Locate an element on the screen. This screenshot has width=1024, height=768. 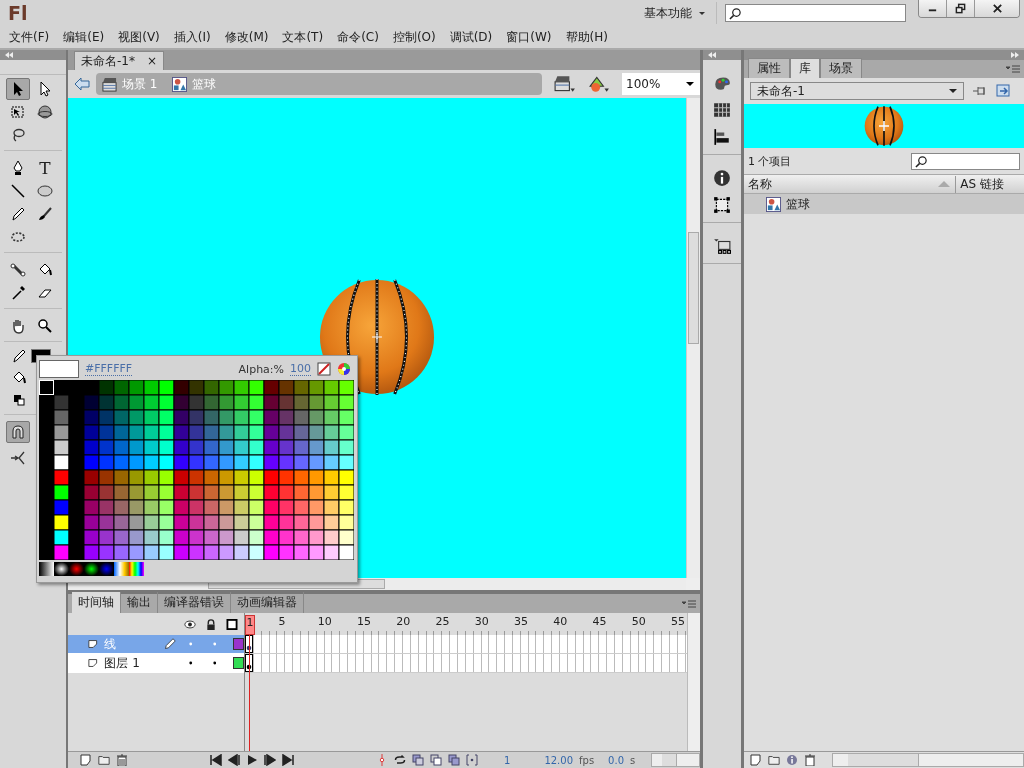
column-header: AS 链接 is located at coordinates (989, 184).